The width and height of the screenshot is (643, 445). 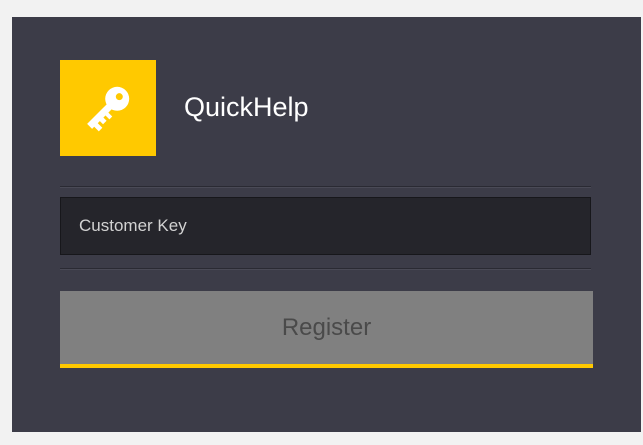 What do you see at coordinates (246, 107) in the screenshot?
I see `app-title: QuickHelp` at bounding box center [246, 107].